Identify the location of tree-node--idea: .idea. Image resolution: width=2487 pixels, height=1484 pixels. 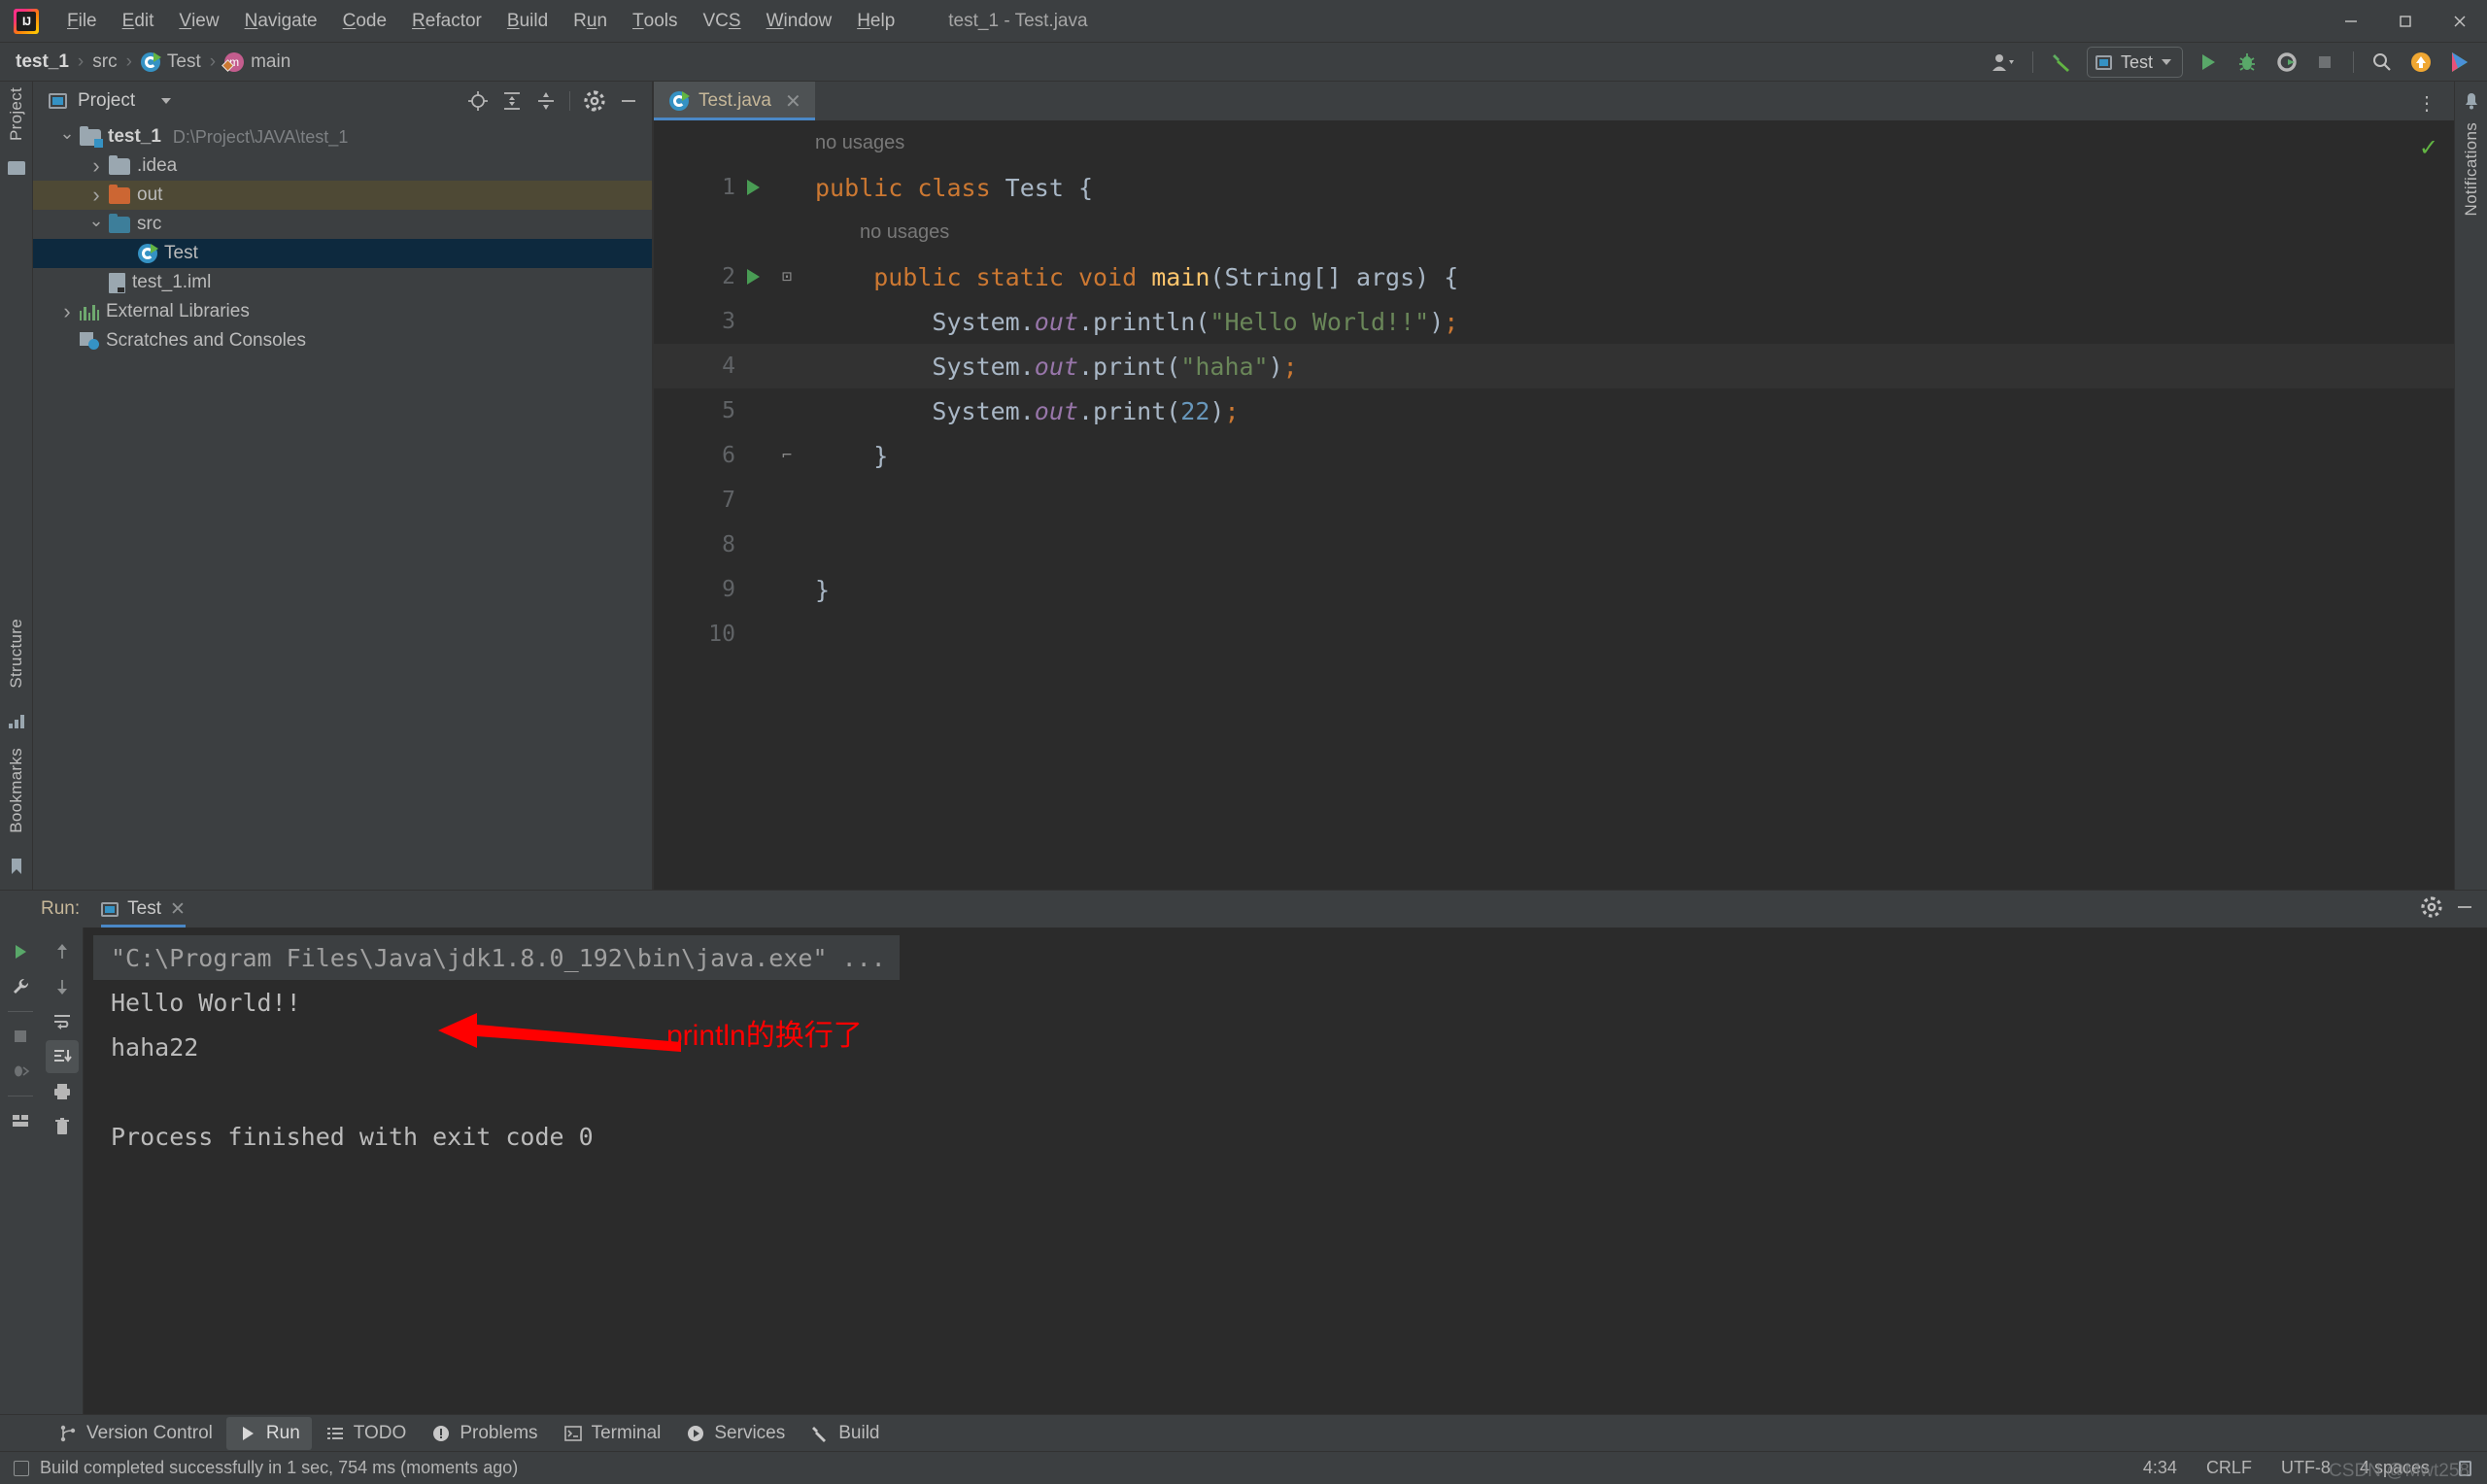
(342, 166).